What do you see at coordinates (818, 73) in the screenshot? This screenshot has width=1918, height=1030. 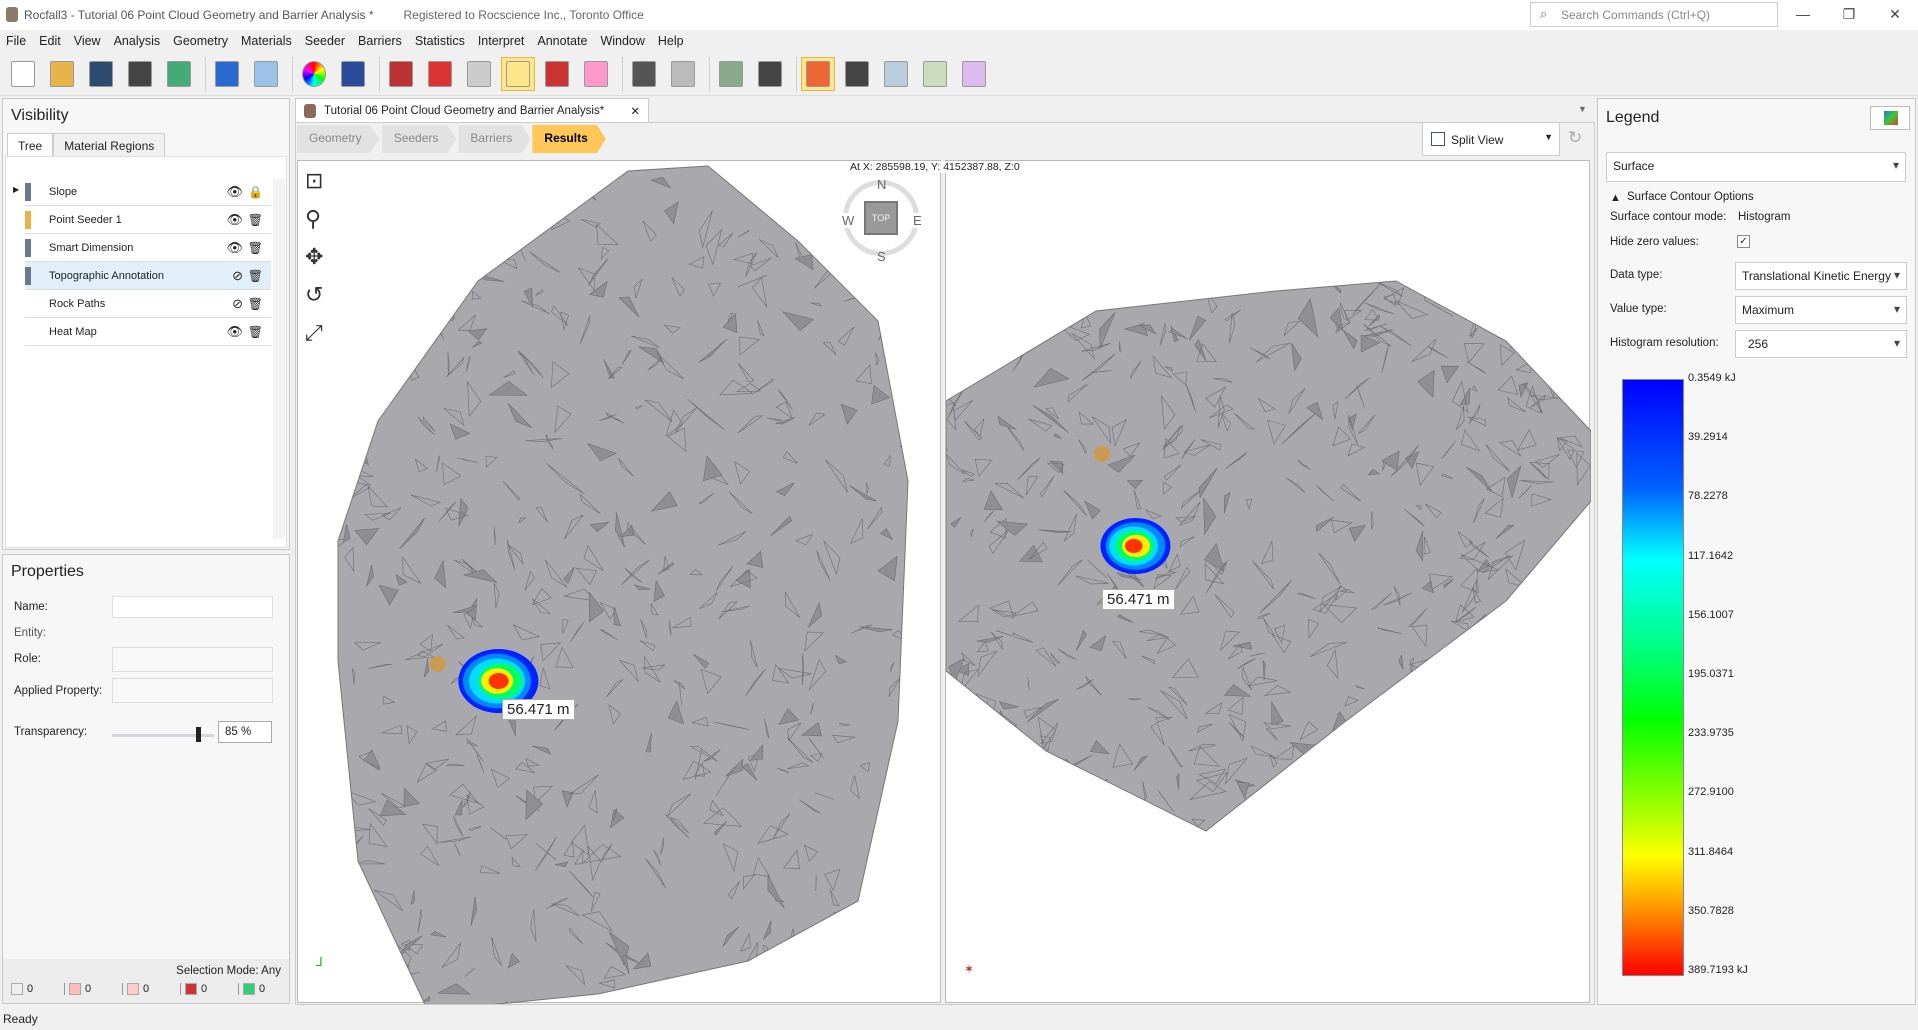 I see `heat-map-button` at bounding box center [818, 73].